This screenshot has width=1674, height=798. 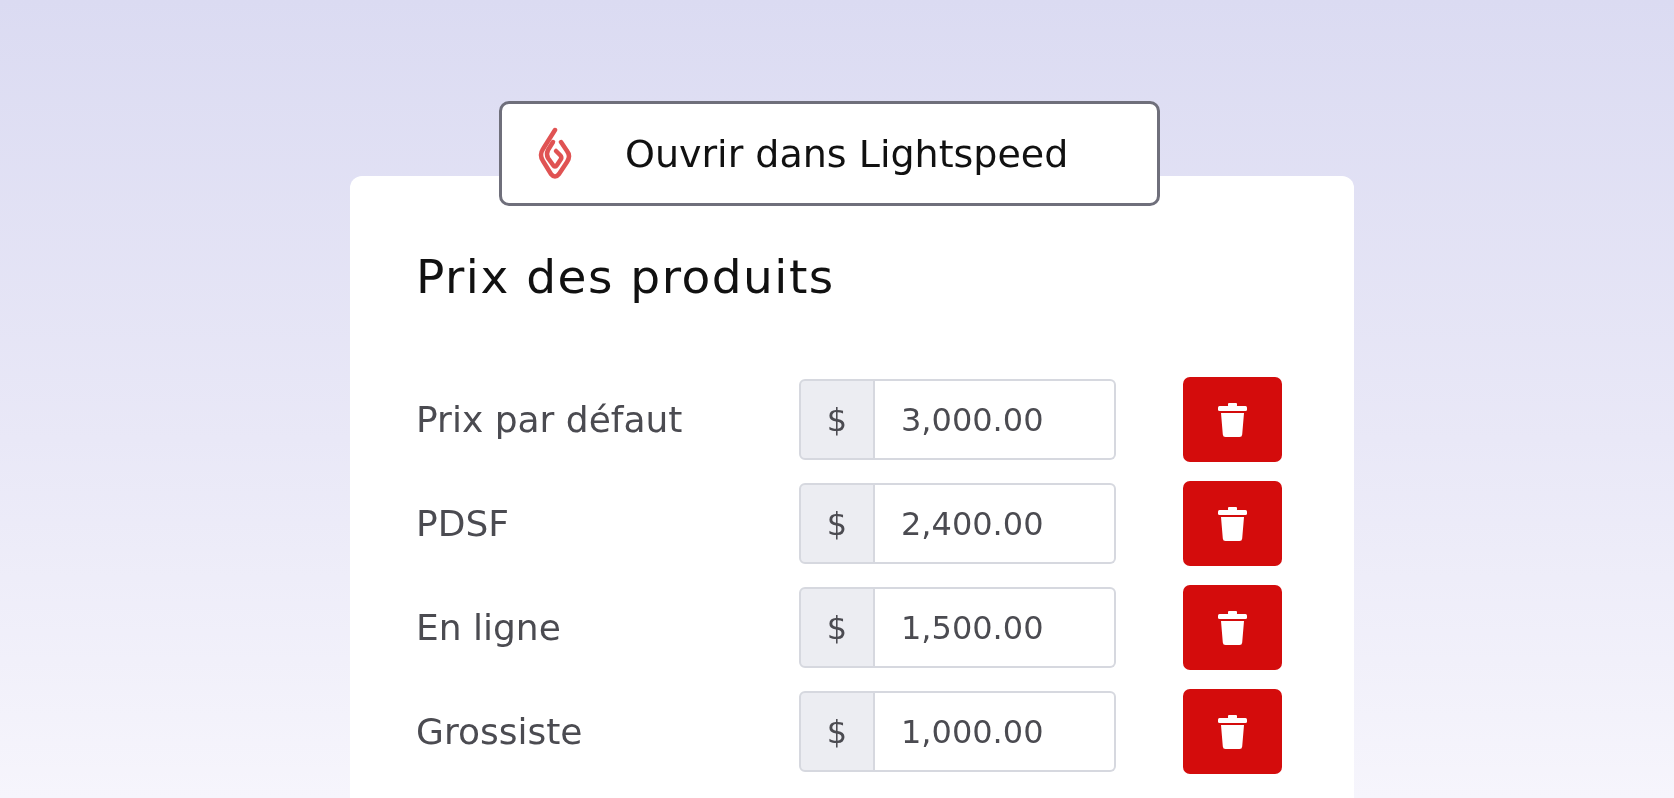 I want to click on price-label: En ligne, so click(x=489, y=627).